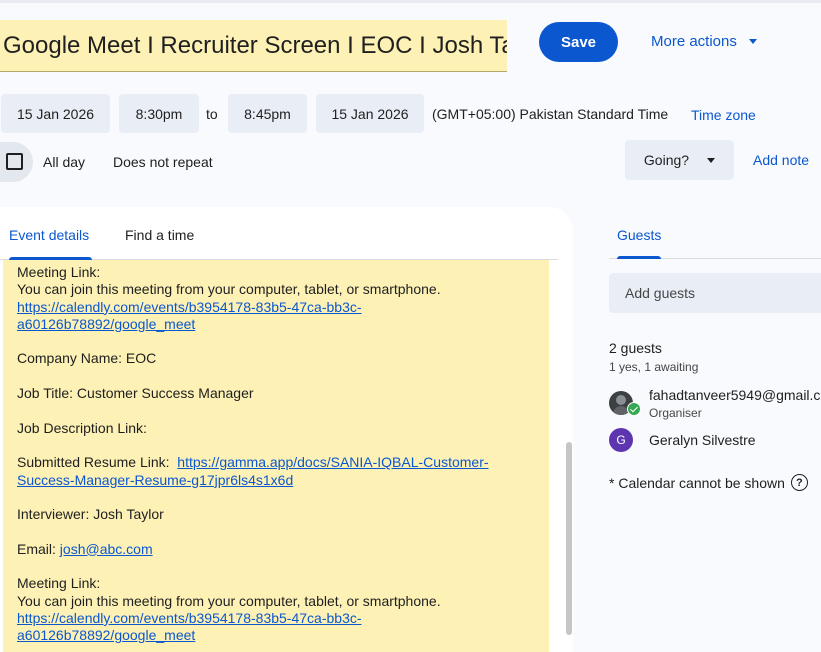  What do you see at coordinates (639, 235) in the screenshot?
I see `tab-guests: Guests` at bounding box center [639, 235].